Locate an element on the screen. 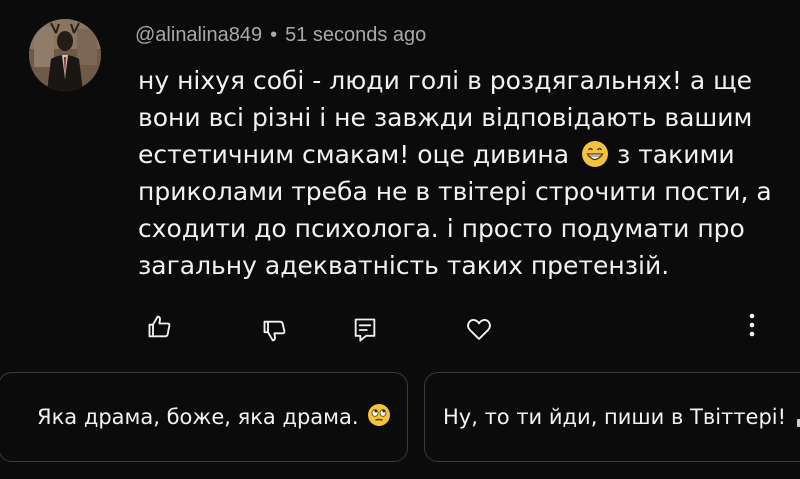 This screenshot has width=800, height=479. thumbs-up-icon is located at coordinates (160, 327).